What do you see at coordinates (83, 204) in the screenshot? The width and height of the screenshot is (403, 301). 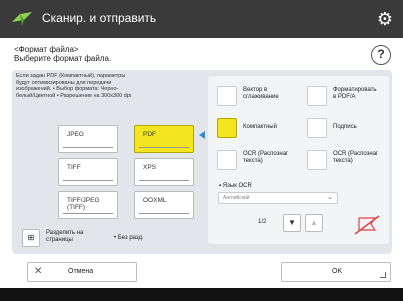 I see `format-label: TIFF/JPEG (TIFF)` at bounding box center [83, 204].